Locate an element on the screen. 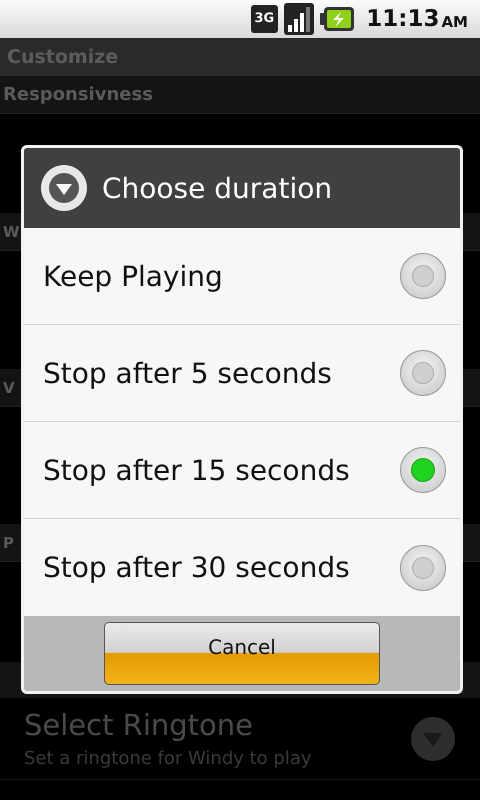  dialog-title: Choose duration is located at coordinates (217, 188).